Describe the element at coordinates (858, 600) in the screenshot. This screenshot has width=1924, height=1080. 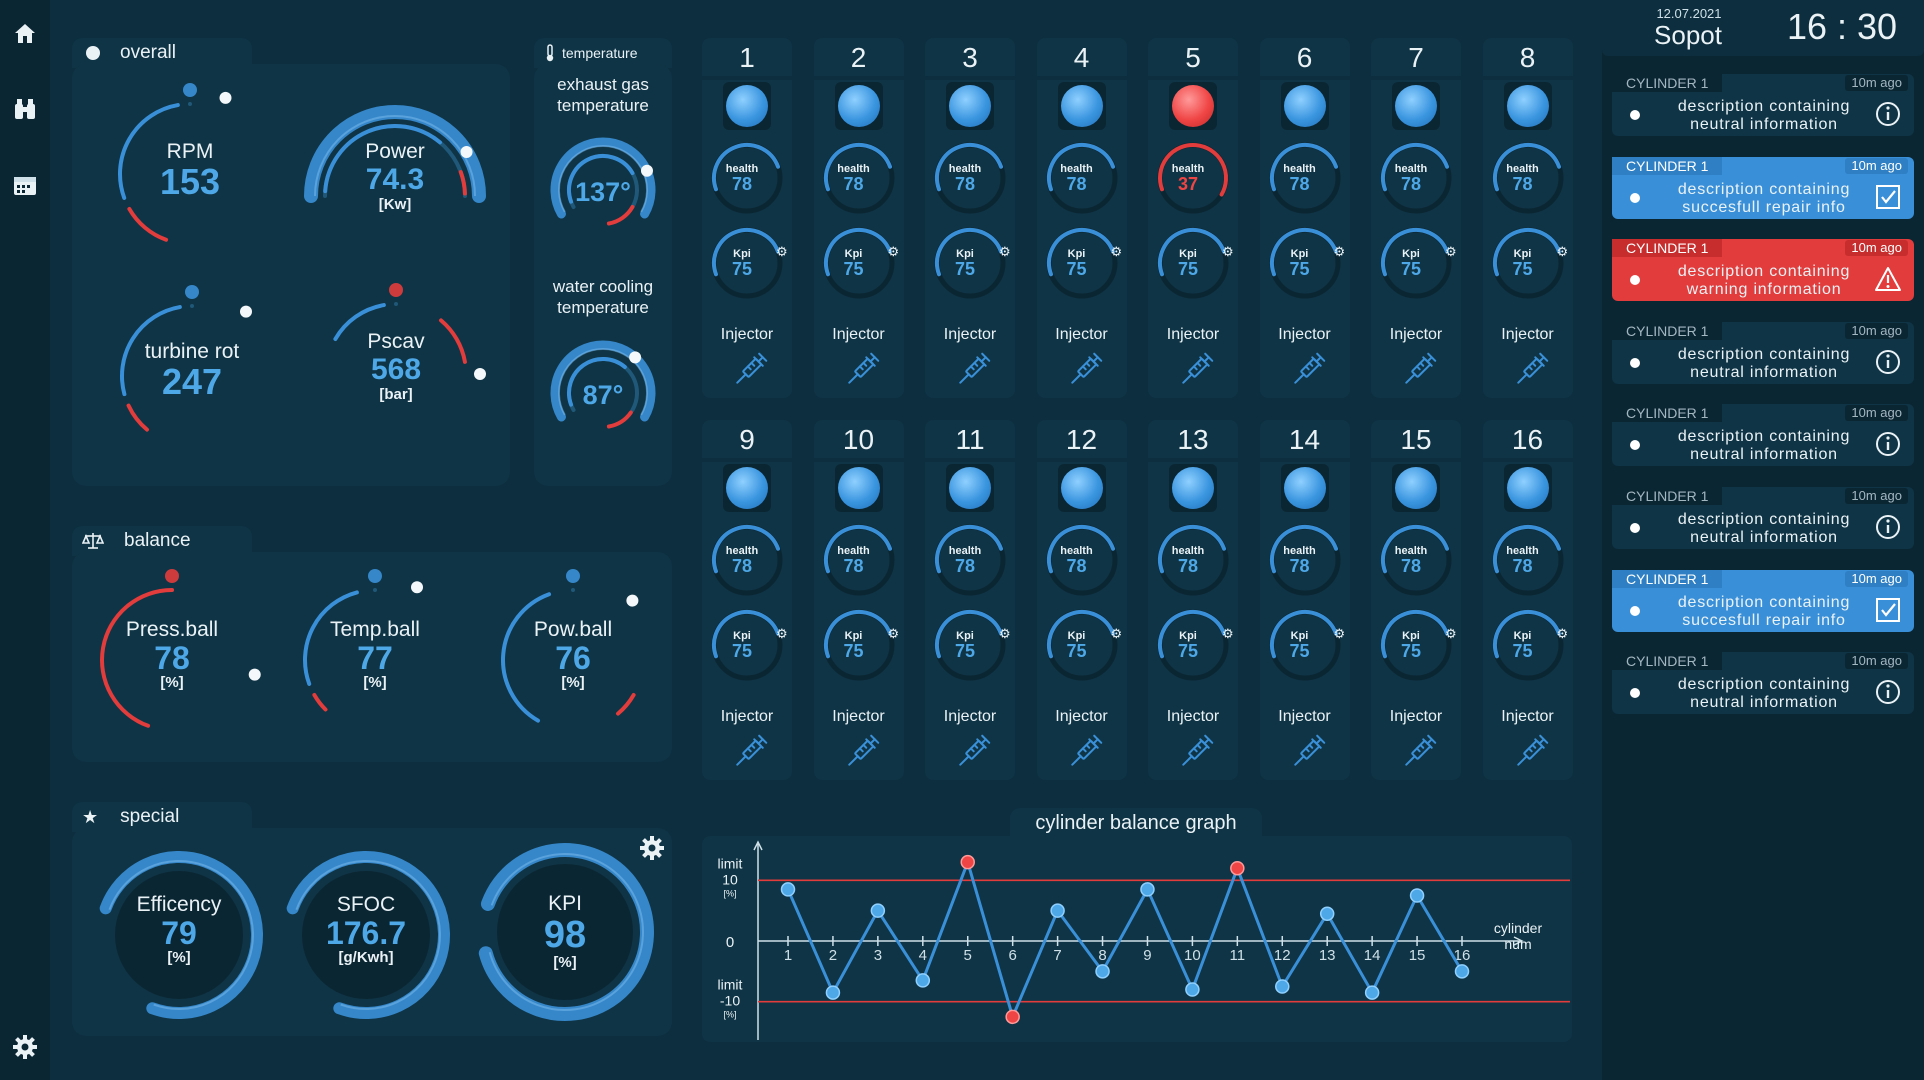
I see `cylinder-card: 10 health 78 Kpi 75 ⚙ Injector` at that location.